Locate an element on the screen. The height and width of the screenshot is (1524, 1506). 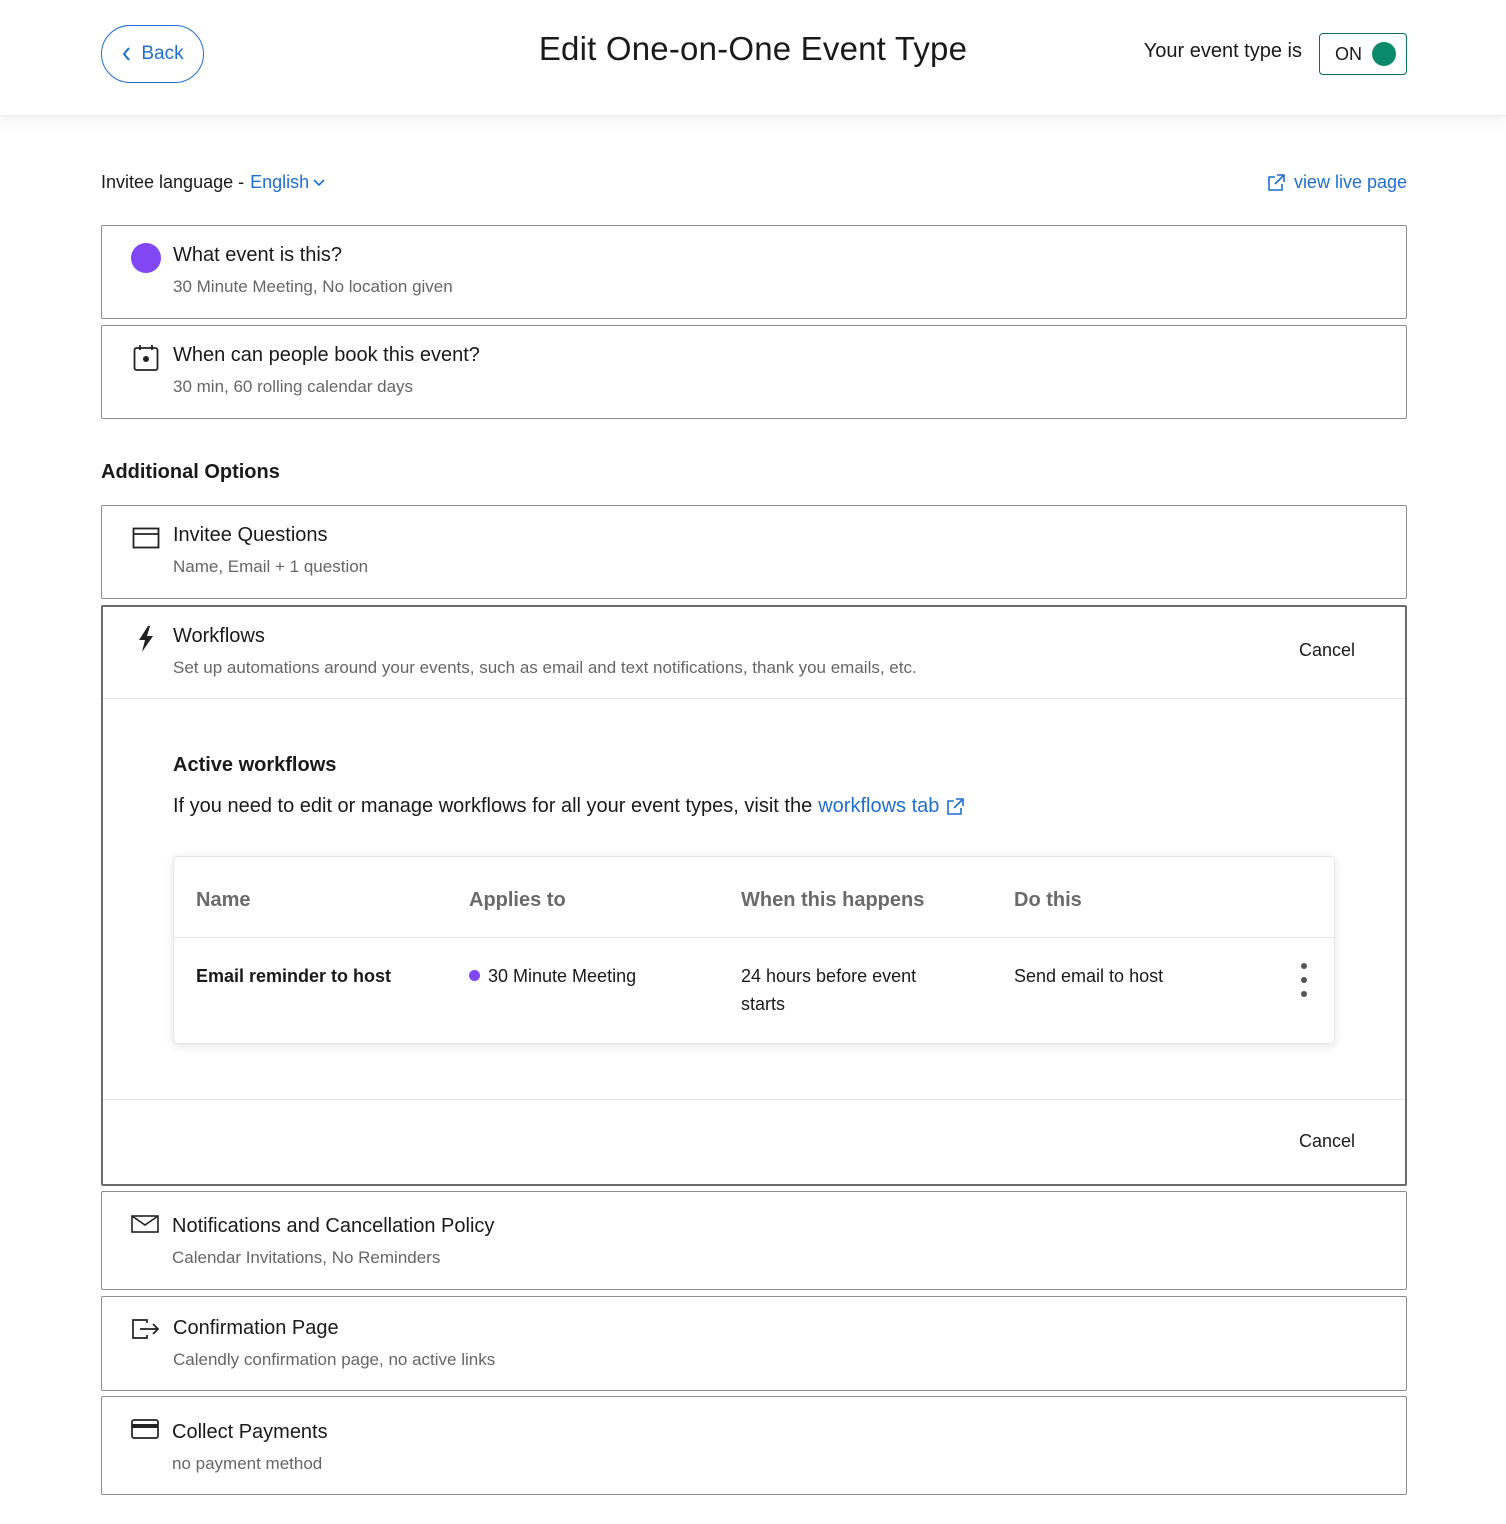
column-header-applies-to: Applies to is located at coordinates (517, 900).